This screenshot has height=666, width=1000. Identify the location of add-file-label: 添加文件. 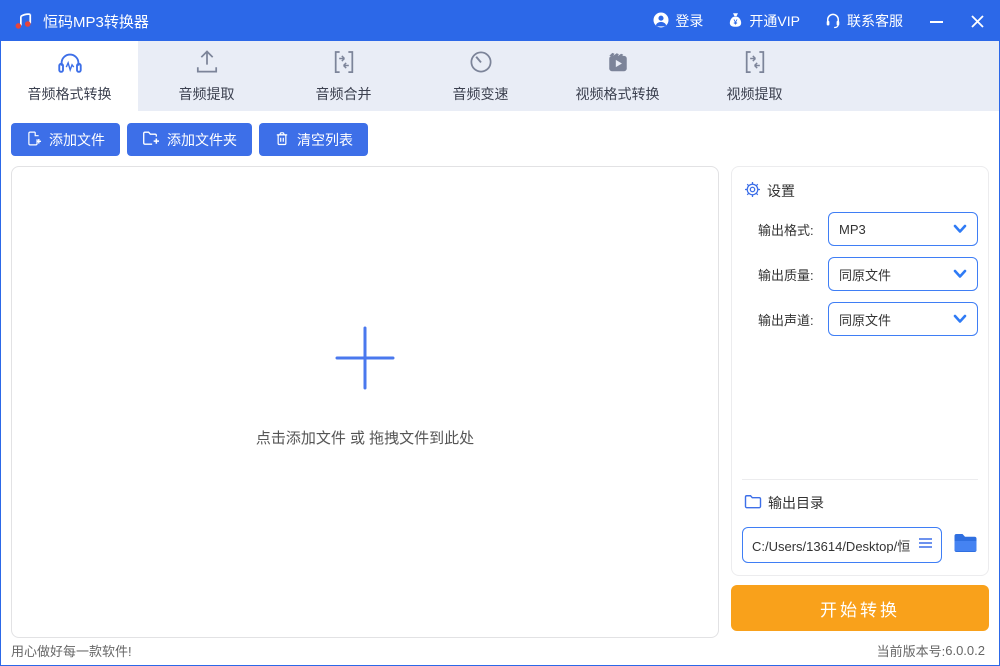
(77, 139).